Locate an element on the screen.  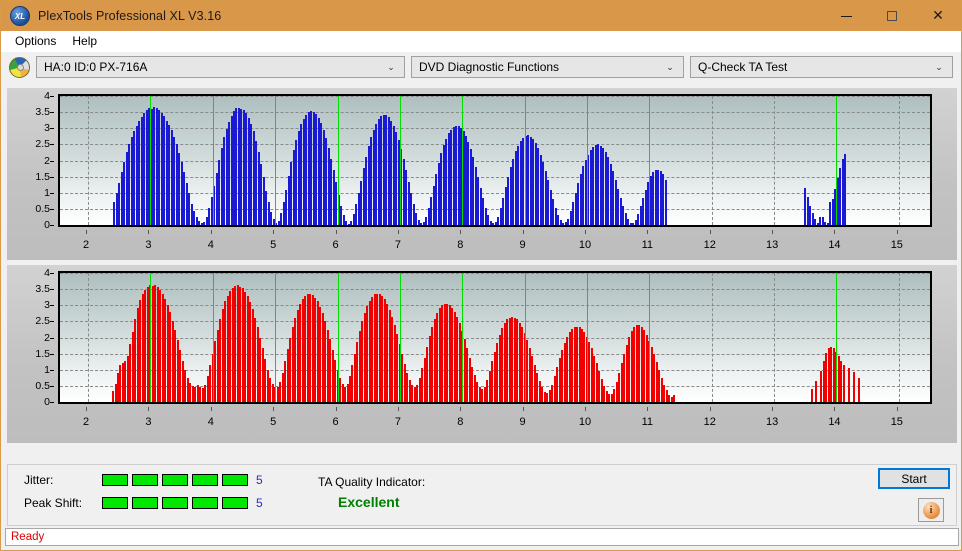
xl-logo-icon: XL is located at coordinates (20, 16).